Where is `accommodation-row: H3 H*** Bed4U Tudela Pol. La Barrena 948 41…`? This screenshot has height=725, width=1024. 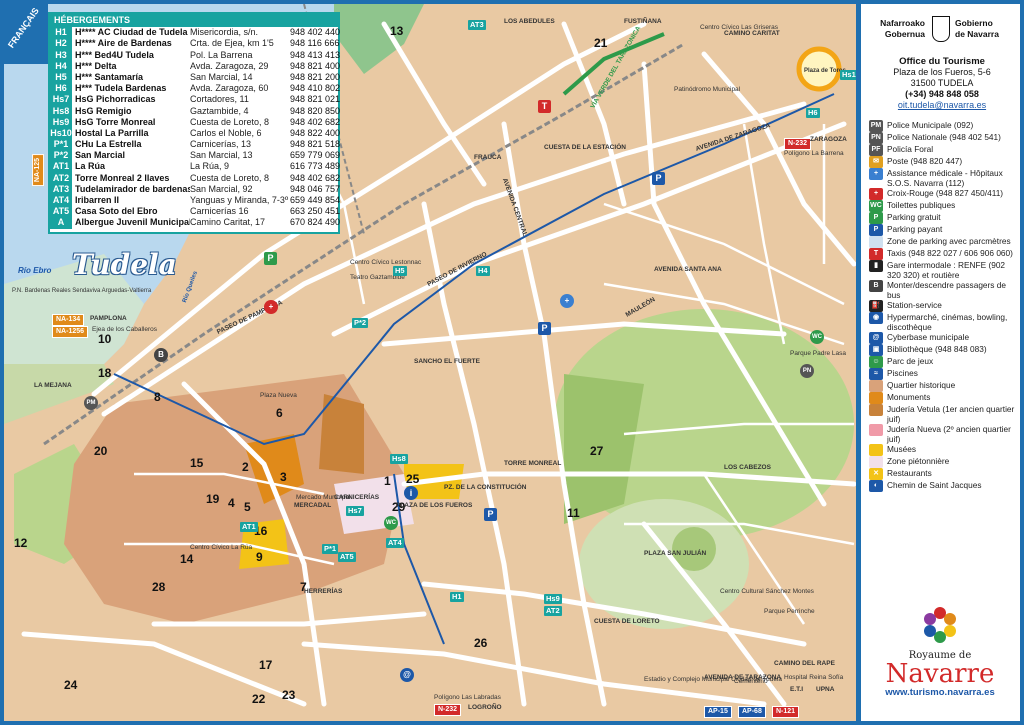
accommodation-row: H3 H*** Bed4U Tudela Pol. La Barrena 948 41… is located at coordinates (195, 55).